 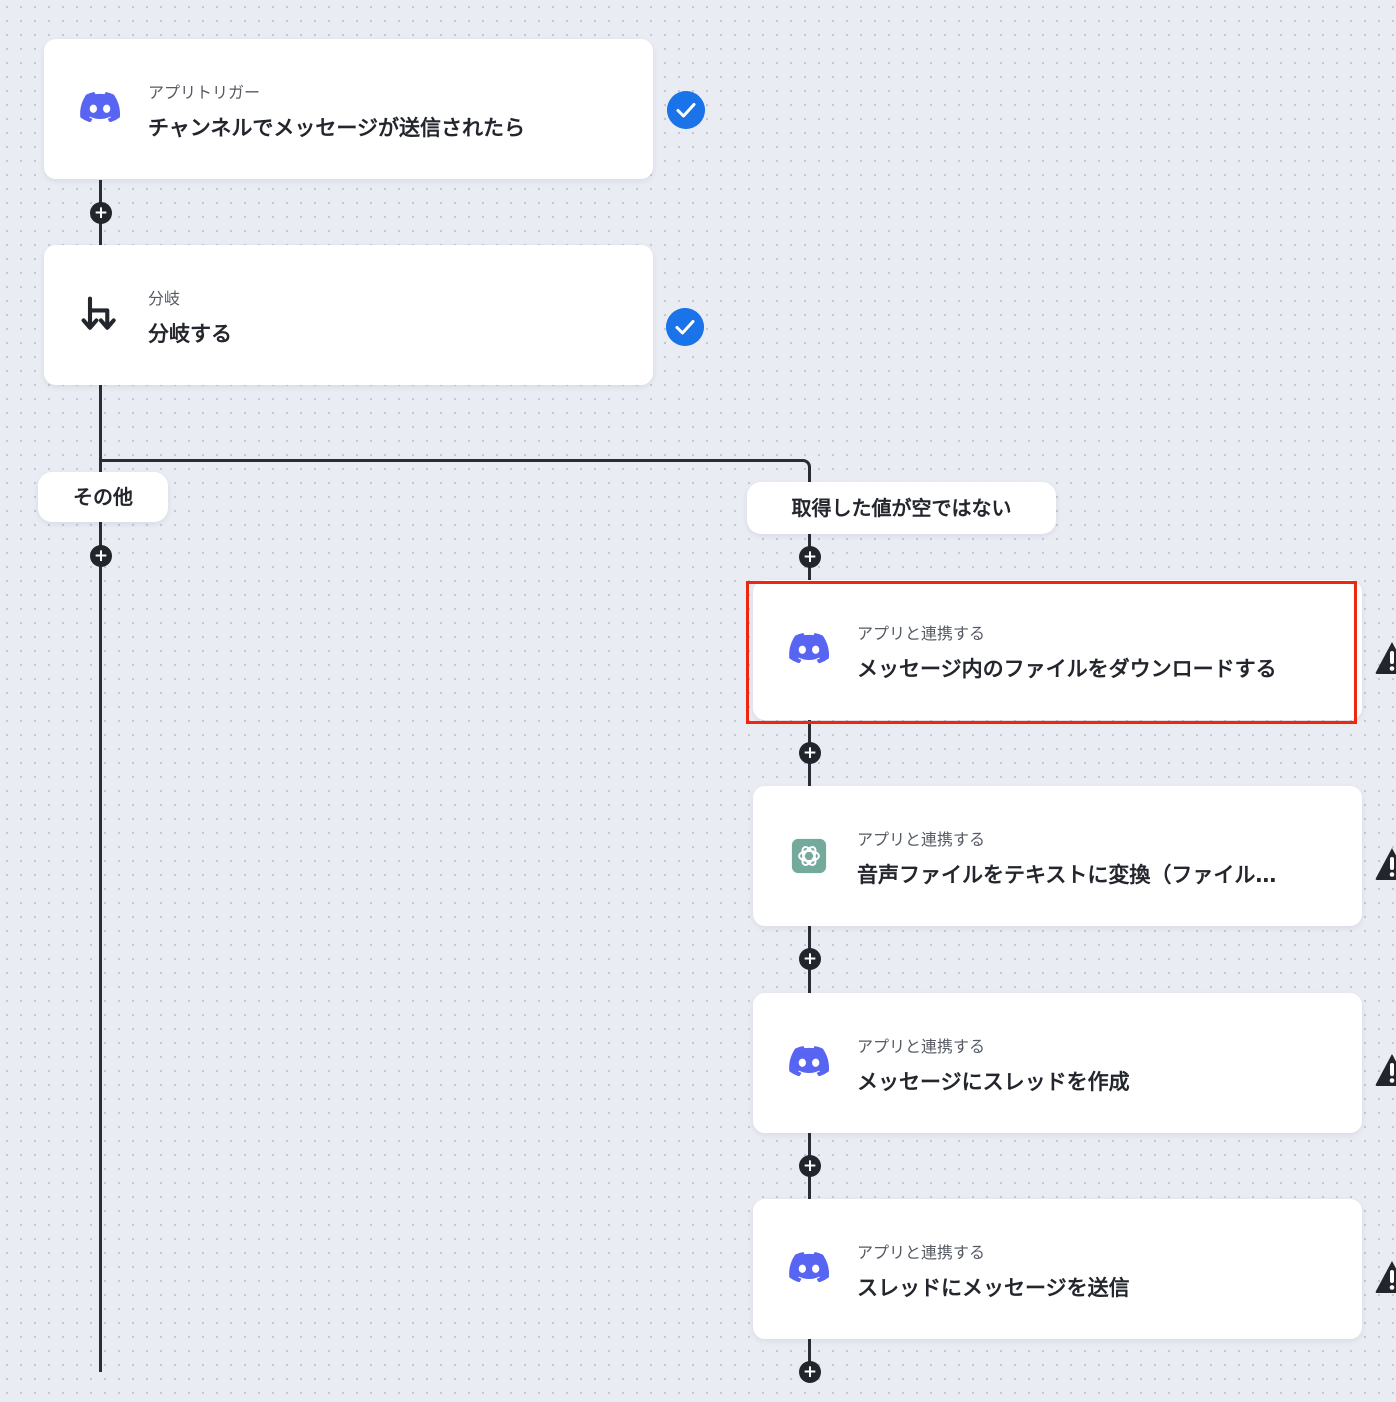 I want to click on branch-label-other: その他, so click(x=103, y=497).